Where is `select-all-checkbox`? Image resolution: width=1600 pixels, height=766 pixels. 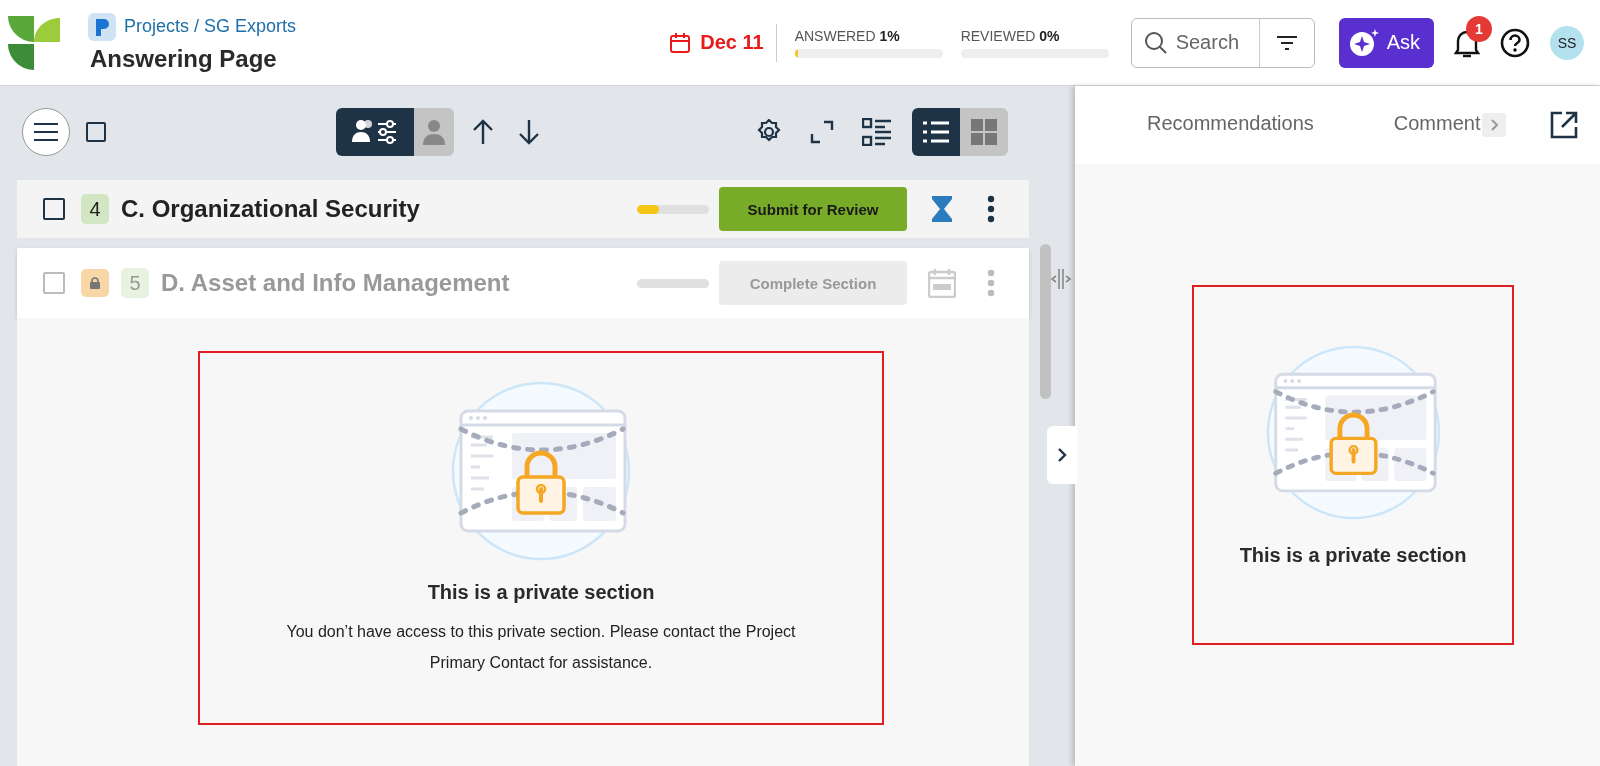
select-all-checkbox is located at coordinates (96, 132).